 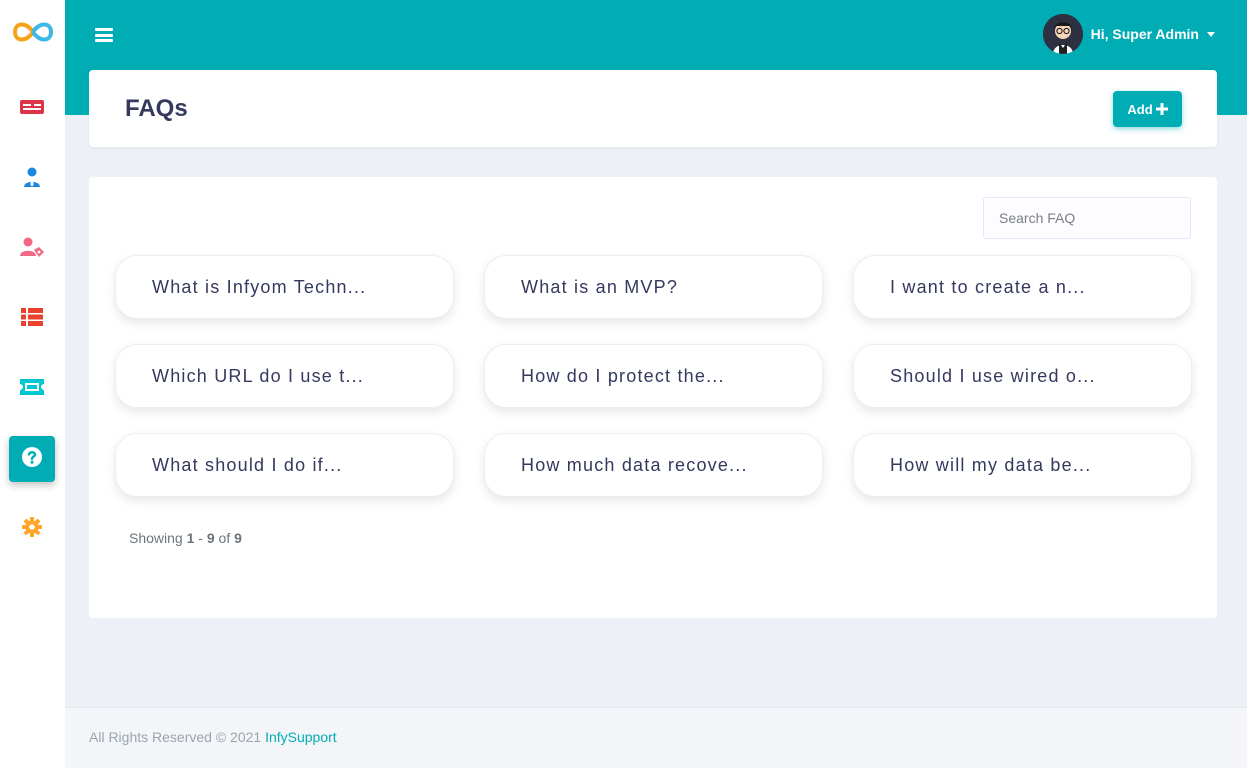 I want to click on id-card-icon, so click(x=32, y=109).